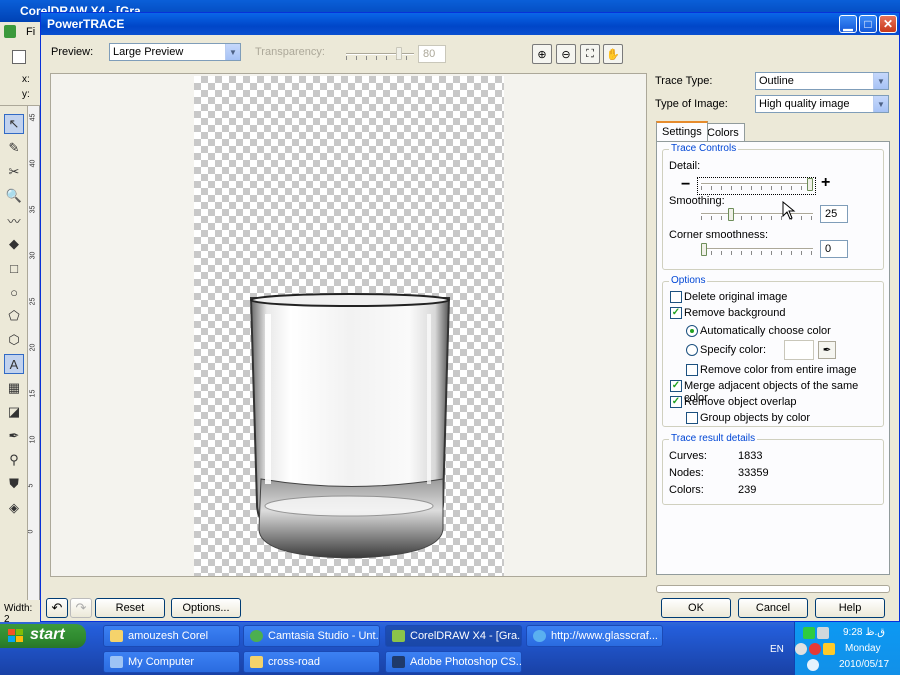  I want to click on start-button: start, so click(43, 636).